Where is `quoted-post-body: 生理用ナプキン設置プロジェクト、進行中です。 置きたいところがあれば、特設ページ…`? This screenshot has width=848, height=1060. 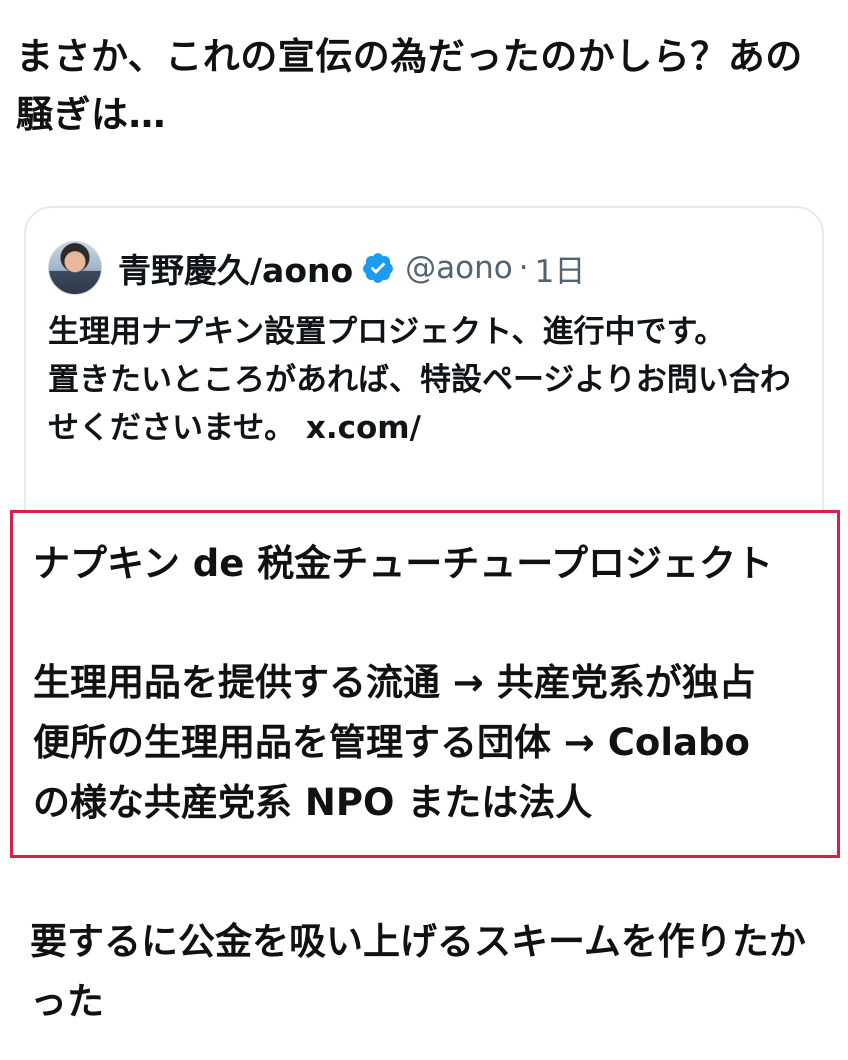
quoted-post-body: 生理用ナプキン設置プロジェクト、進行中です。 置きたいところがあれば、特設ページ… is located at coordinates (419, 380).